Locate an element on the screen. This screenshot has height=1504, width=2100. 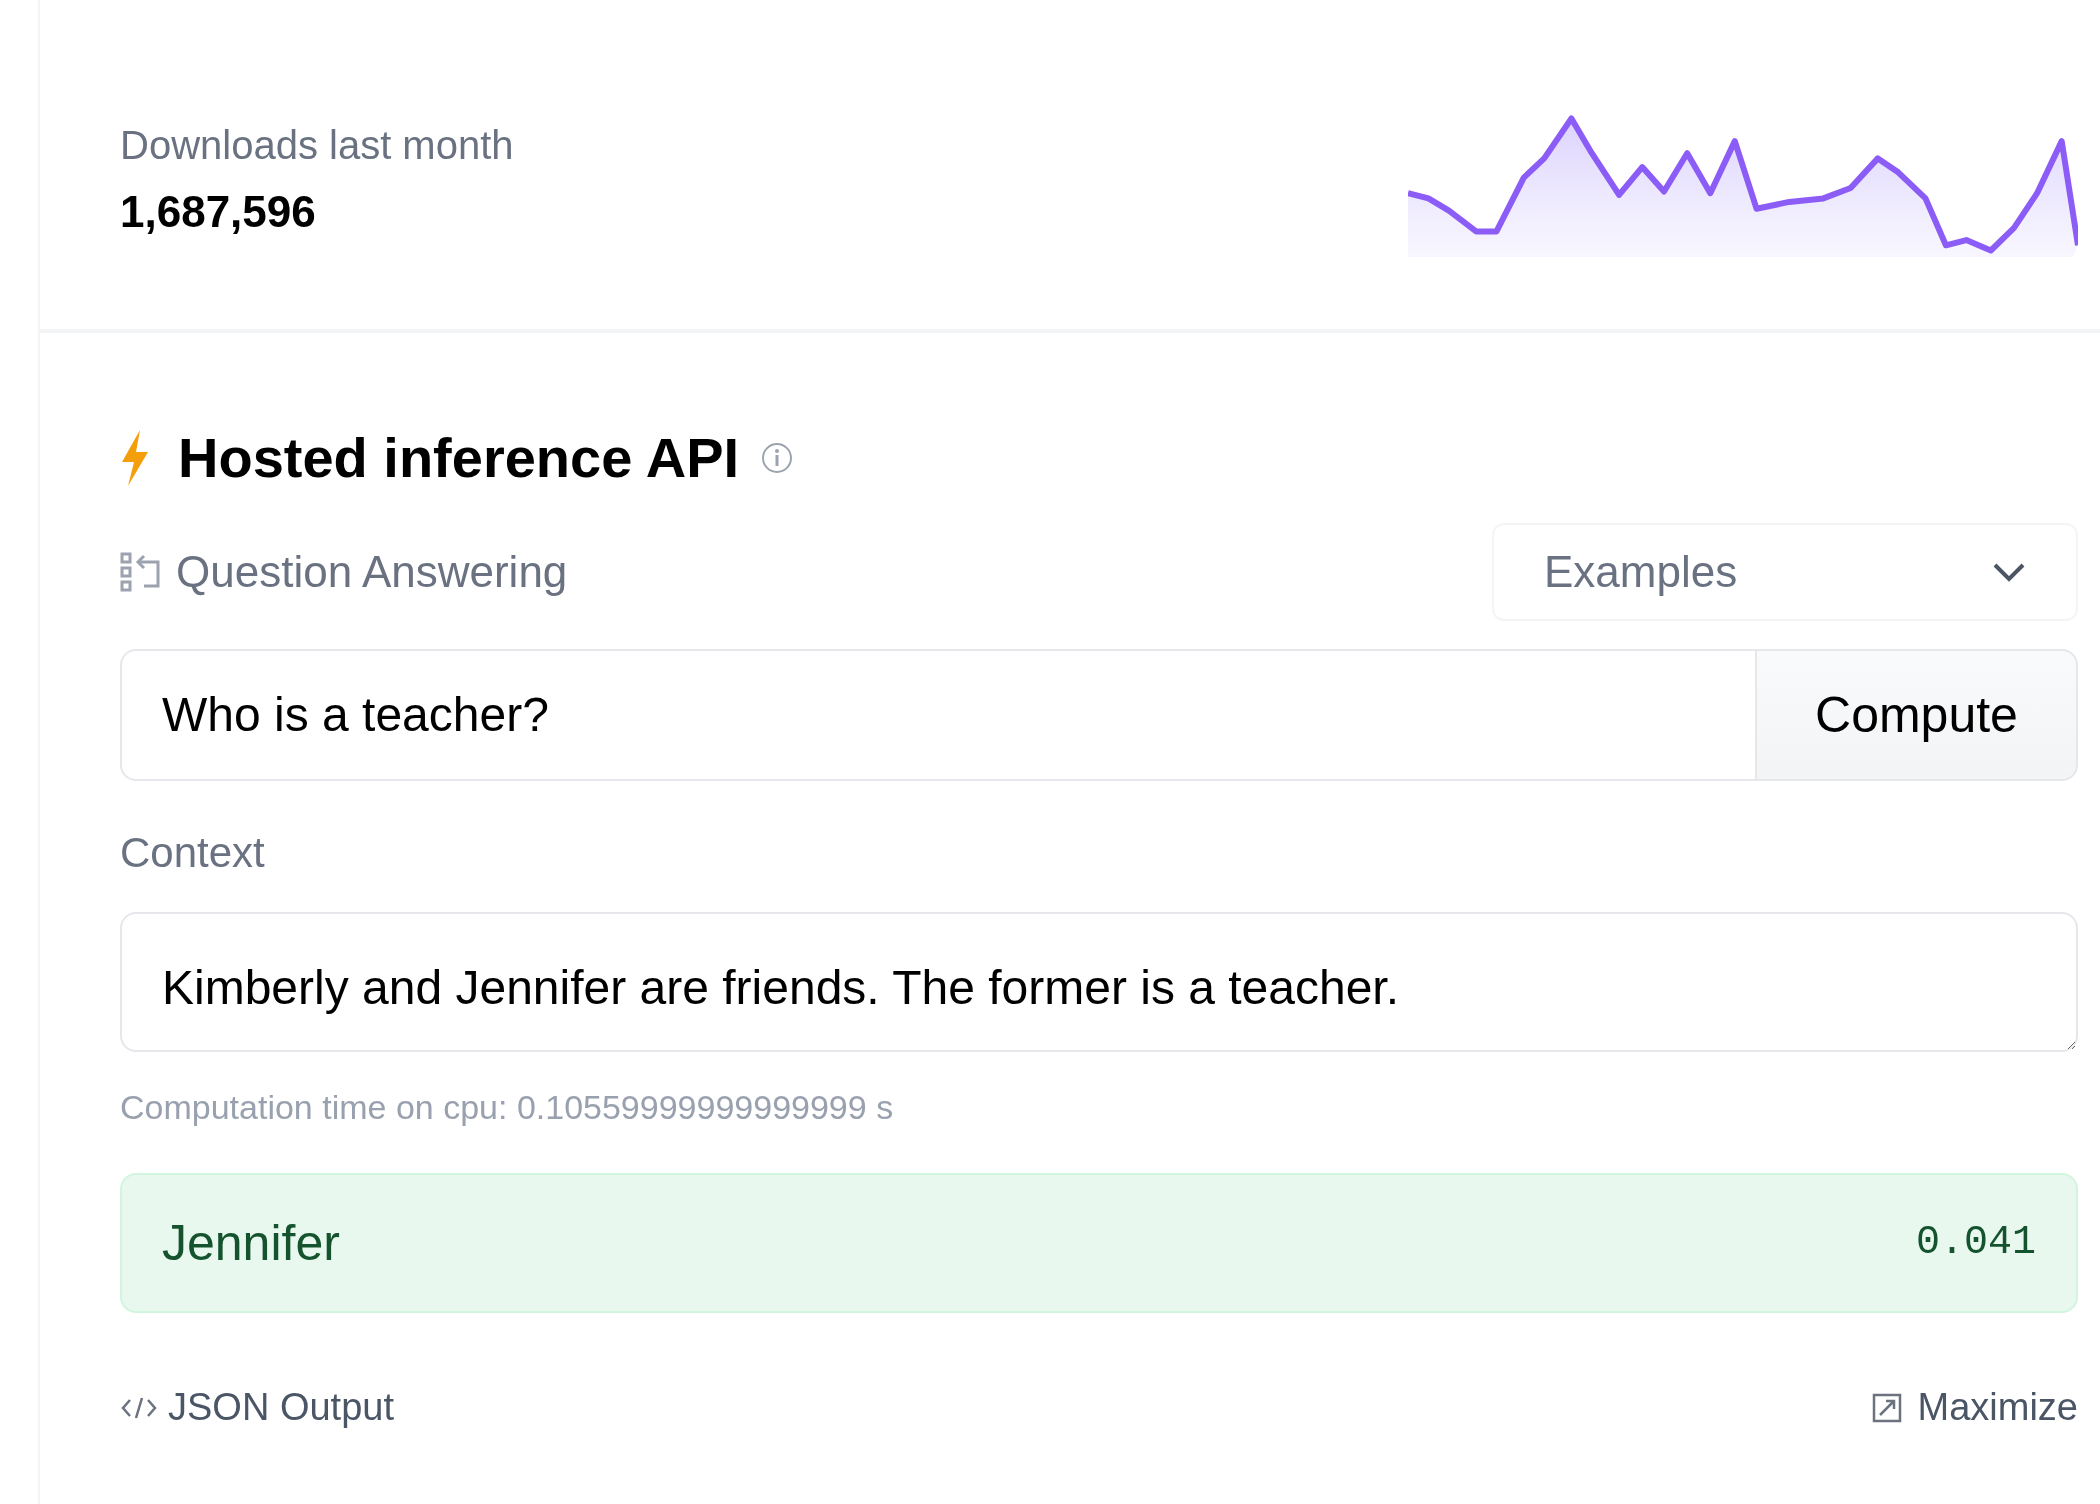
task-label: Question Answering is located at coordinates (372, 572).